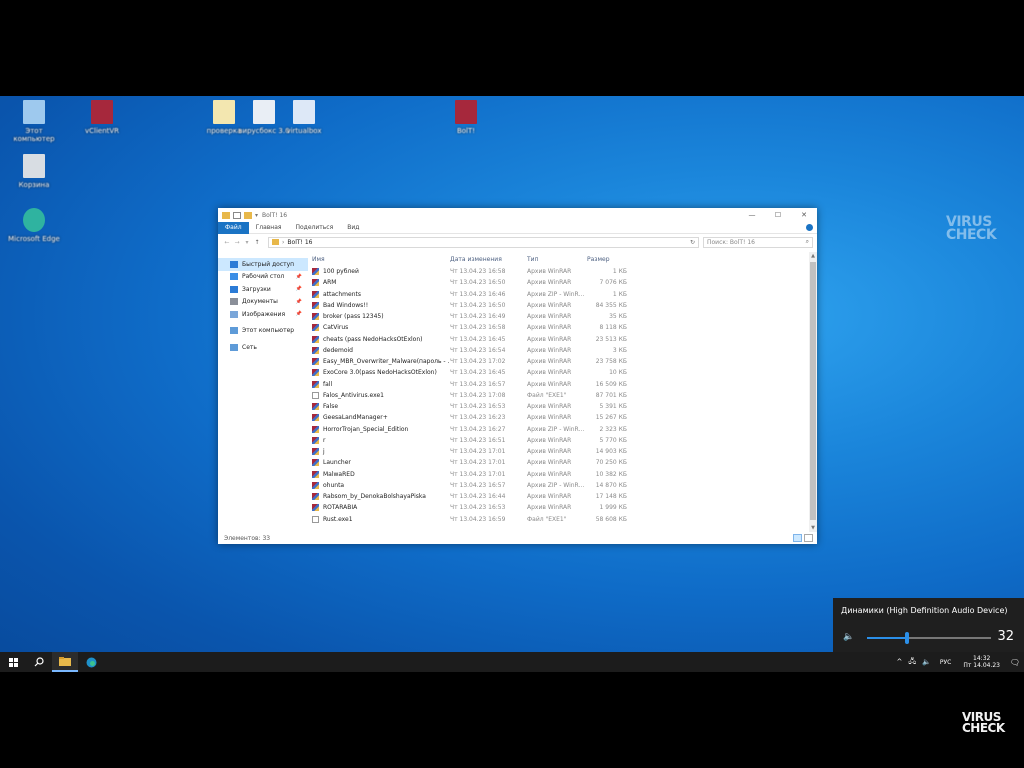 This screenshot has width=1024, height=768. I want to click on show-hidden-icons-chevron-icon: ^, so click(899, 662).